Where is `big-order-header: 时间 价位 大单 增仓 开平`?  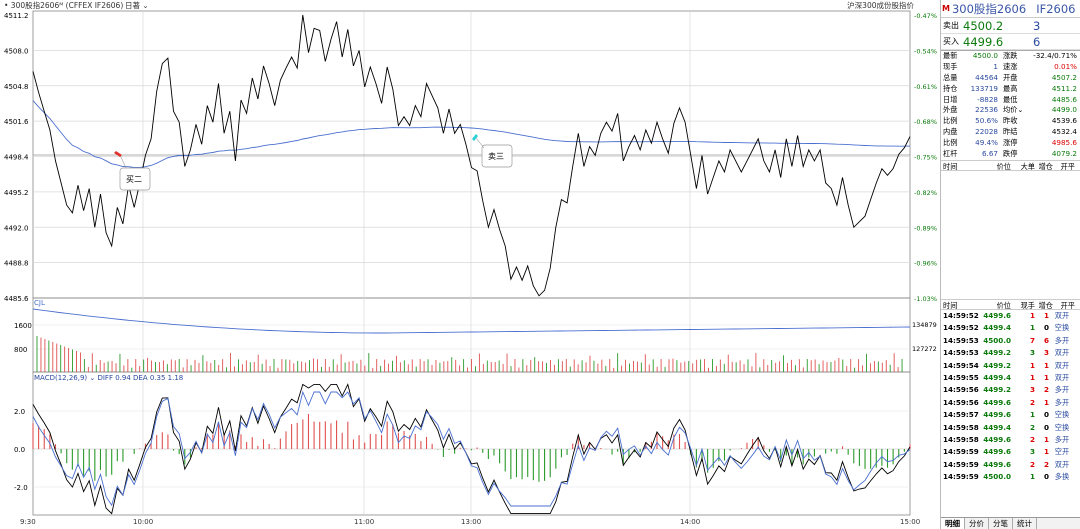 big-order-header: 时间 价位 大单 增仓 开平 is located at coordinates (1010, 165).